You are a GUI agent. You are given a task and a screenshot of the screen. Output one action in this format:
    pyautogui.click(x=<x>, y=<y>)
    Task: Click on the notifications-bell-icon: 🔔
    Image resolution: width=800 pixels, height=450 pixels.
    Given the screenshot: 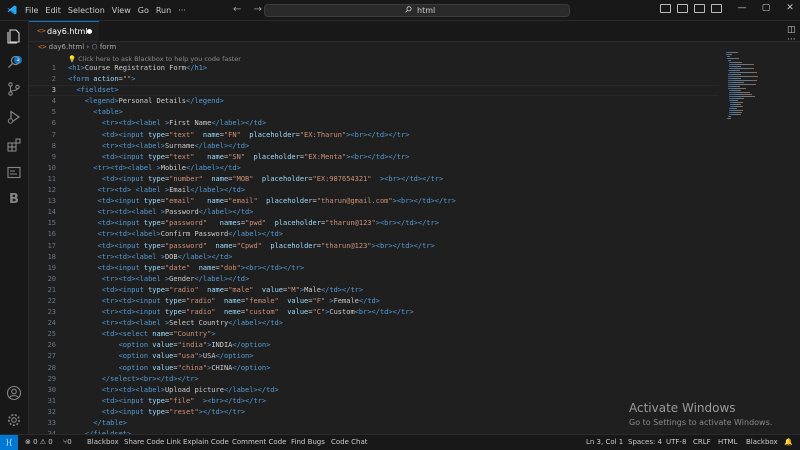 What is the action you would take?
    pyautogui.click(x=788, y=442)
    